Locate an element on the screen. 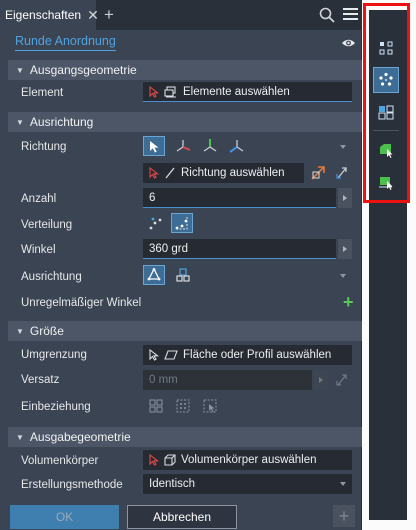 The height and width of the screenshot is (530, 416). element-select-field: Elemente auswählen is located at coordinates (247, 92).